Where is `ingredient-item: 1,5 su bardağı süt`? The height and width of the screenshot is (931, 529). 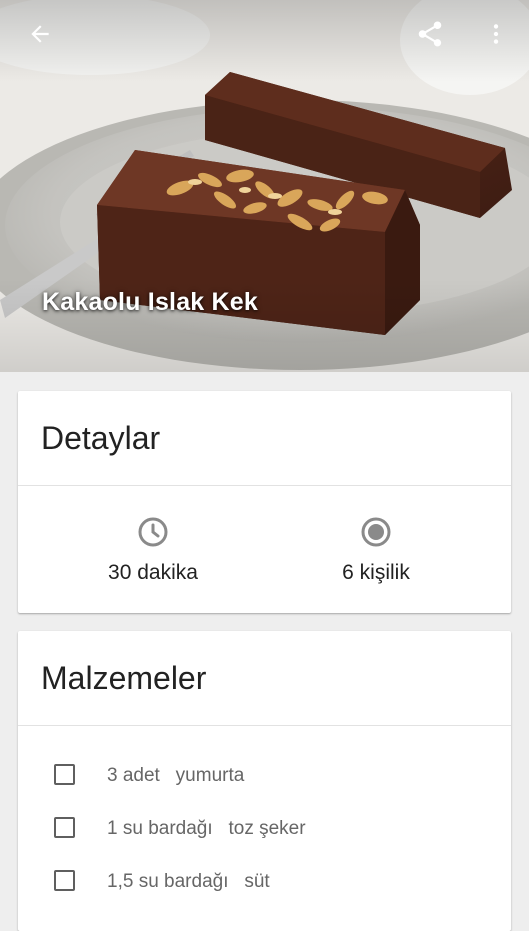
ingredient-item: 1,5 su bardağı süt is located at coordinates (264, 896).